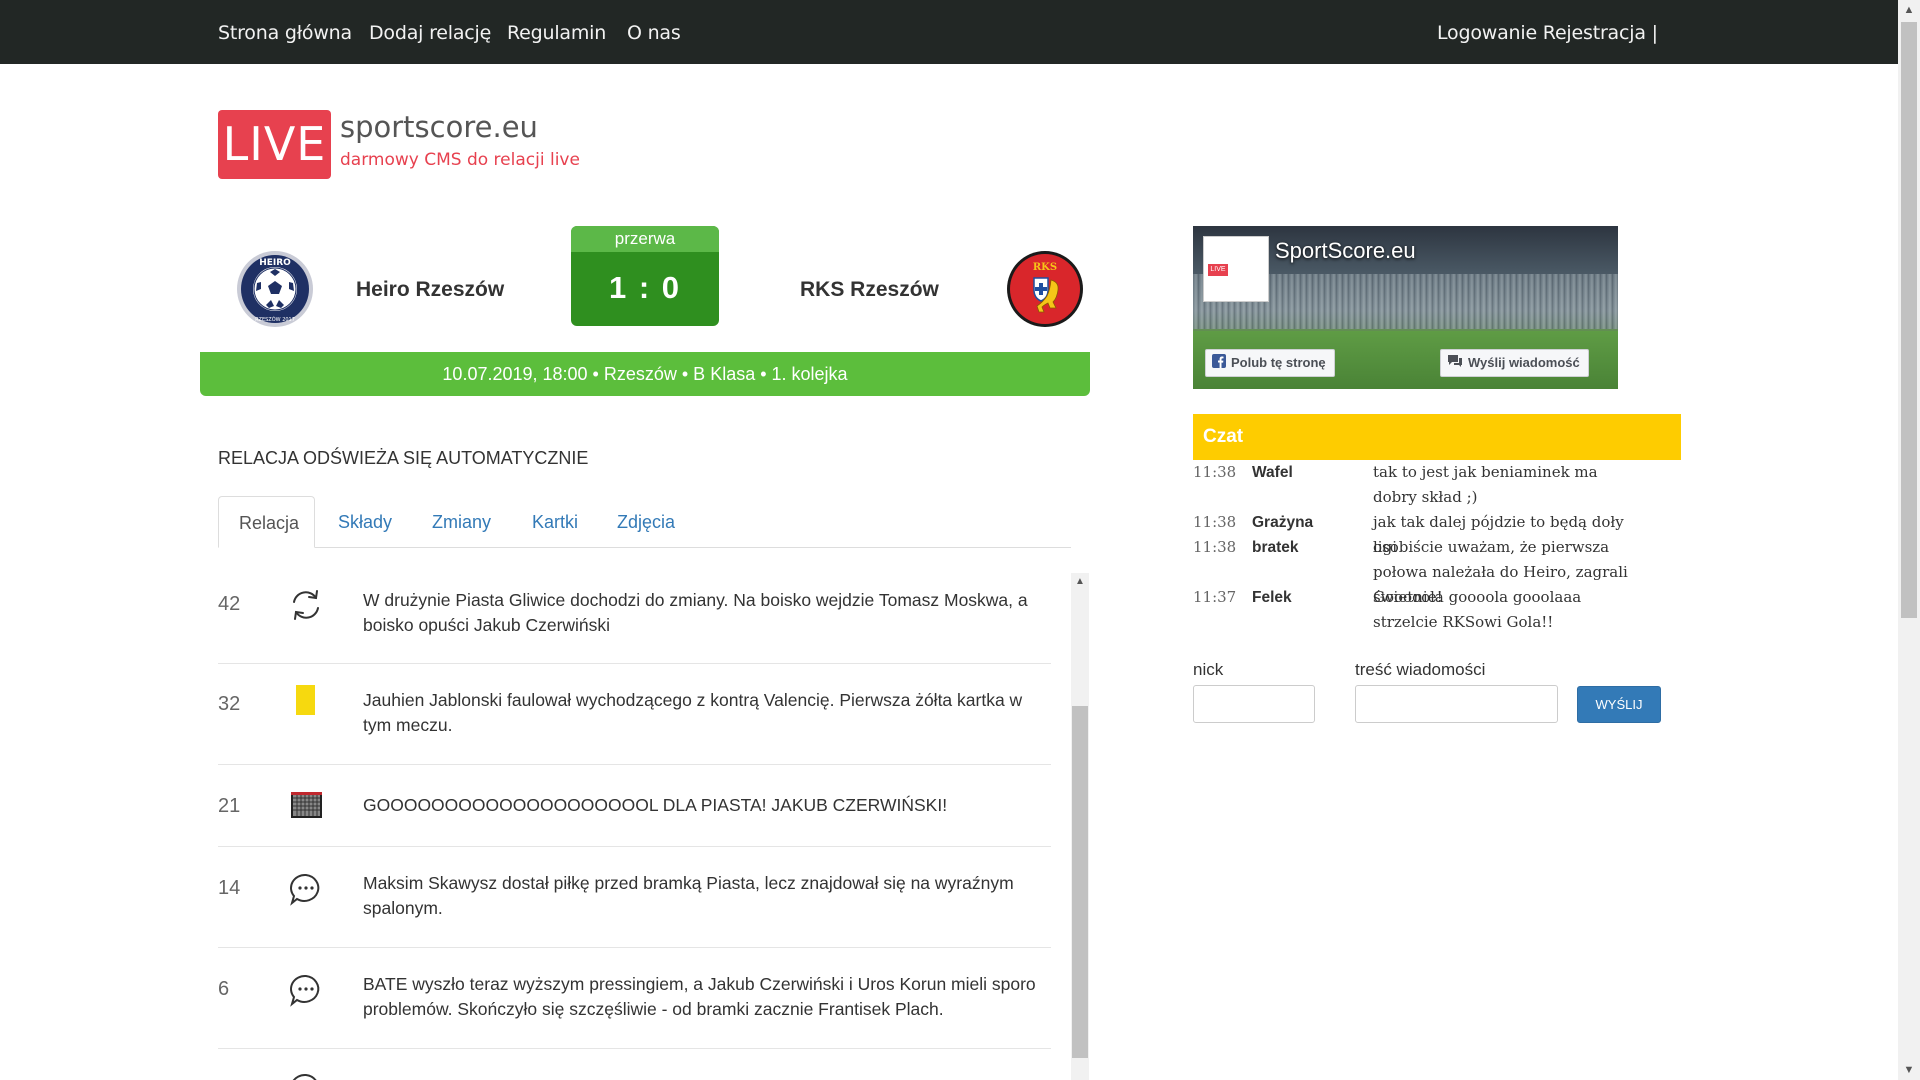 Image resolution: width=1920 pixels, height=1080 pixels. I want to click on tab-zdjecia: Zdjęcia, so click(646, 522).